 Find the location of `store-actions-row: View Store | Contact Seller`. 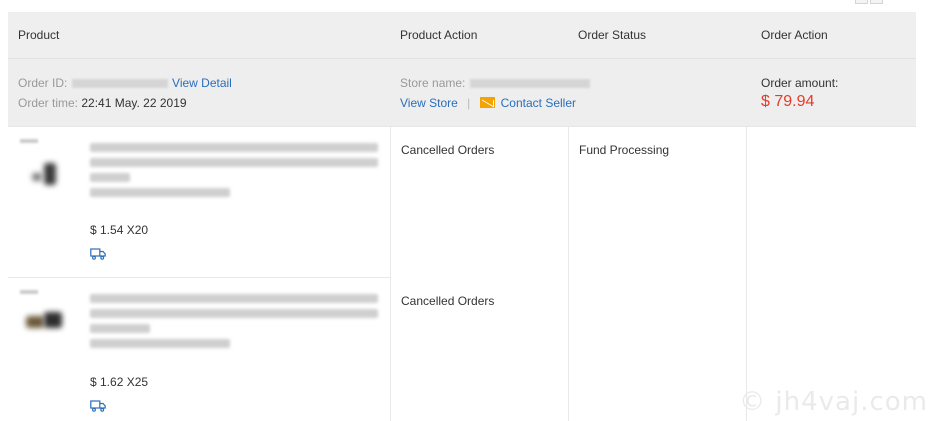

store-actions-row: View Store | Contact Seller is located at coordinates (488, 103).